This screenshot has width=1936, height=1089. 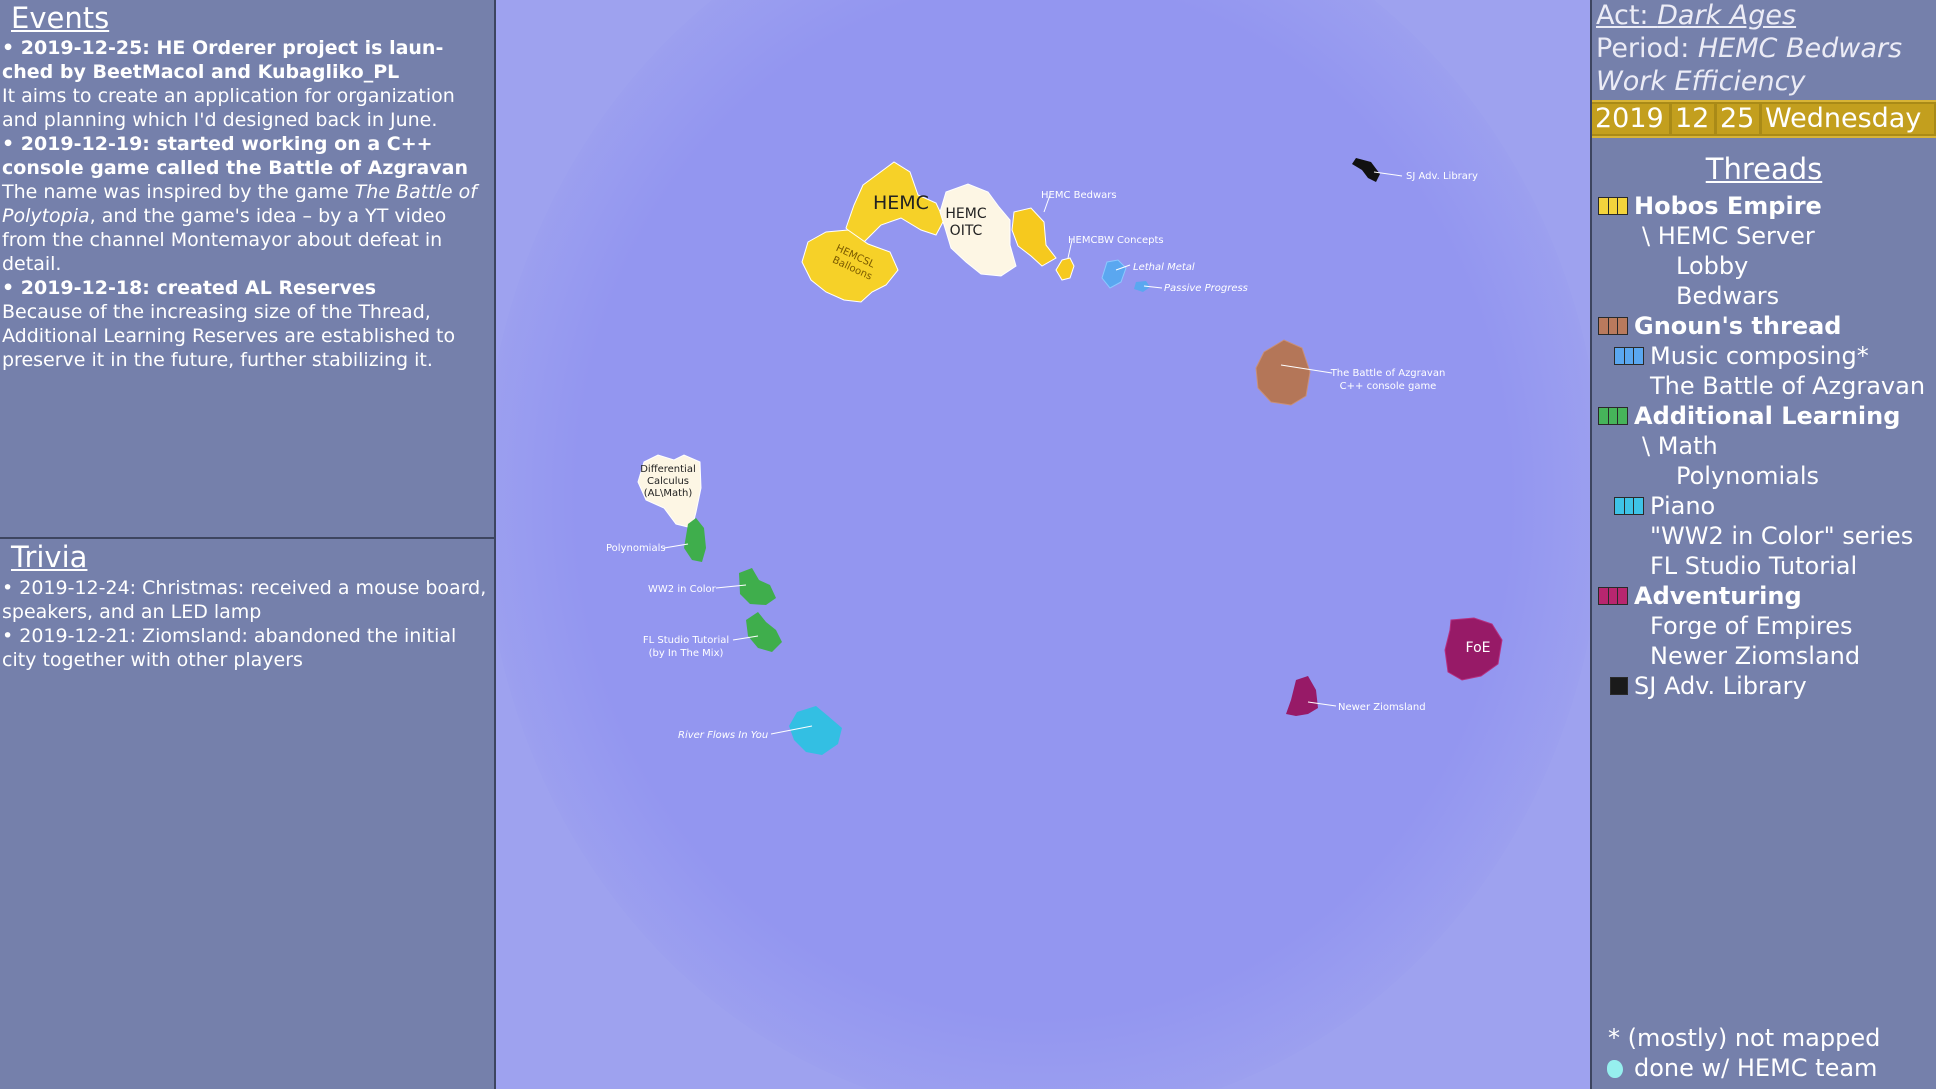 I want to click on thread-item: Bedwars, so click(x=1728, y=296).